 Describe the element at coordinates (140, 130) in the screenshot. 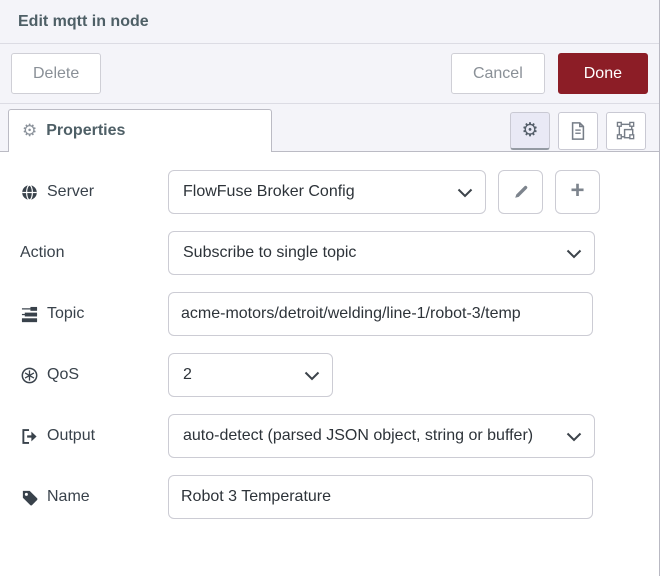

I see `tab-properties: ⚙ Properties` at that location.